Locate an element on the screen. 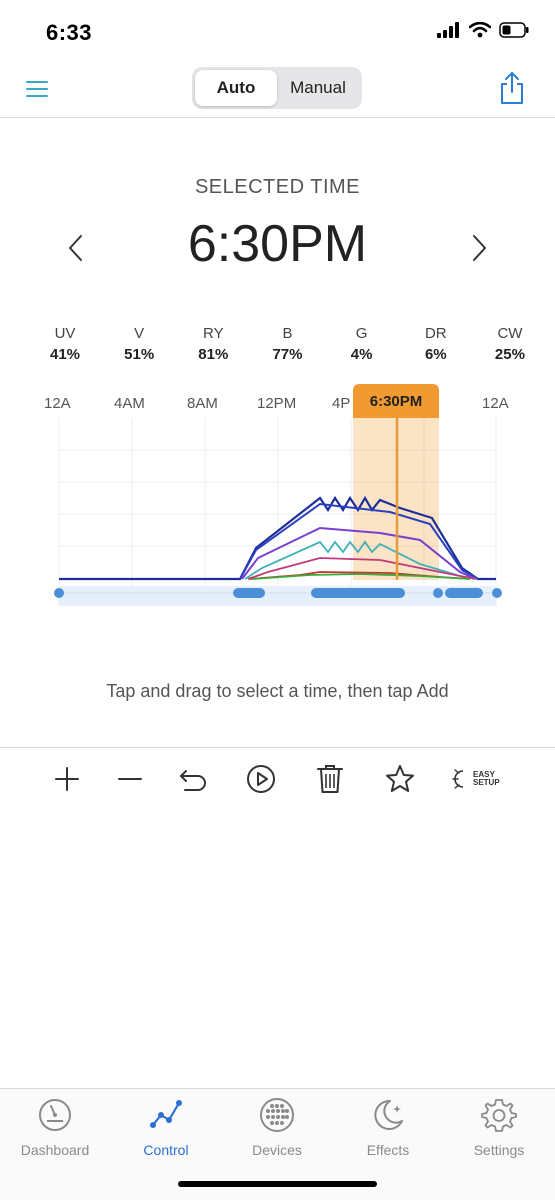 This screenshot has height=1200, width=555. channel-value: 51% is located at coordinates (139, 354).